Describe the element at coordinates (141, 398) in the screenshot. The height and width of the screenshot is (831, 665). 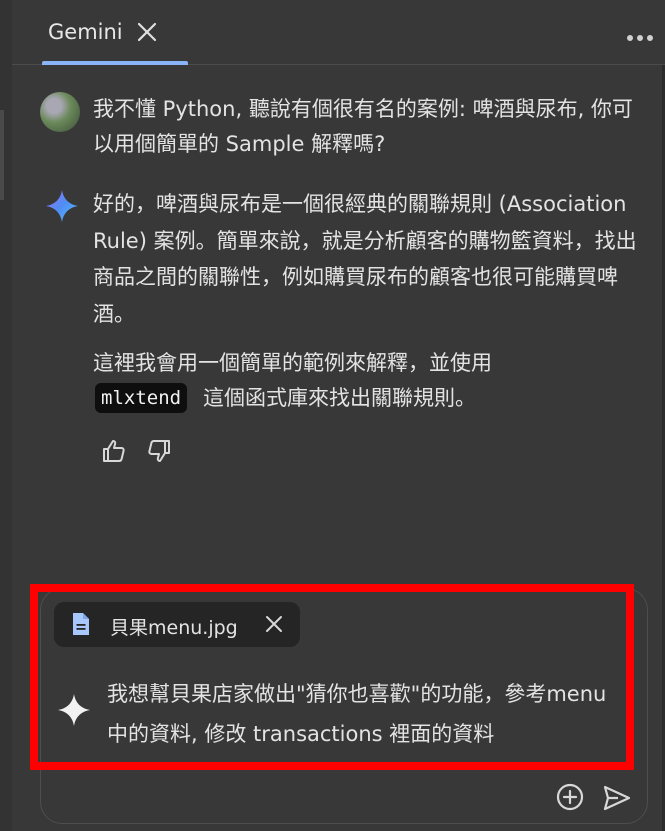
I see `inline-code: mlxtend` at that location.